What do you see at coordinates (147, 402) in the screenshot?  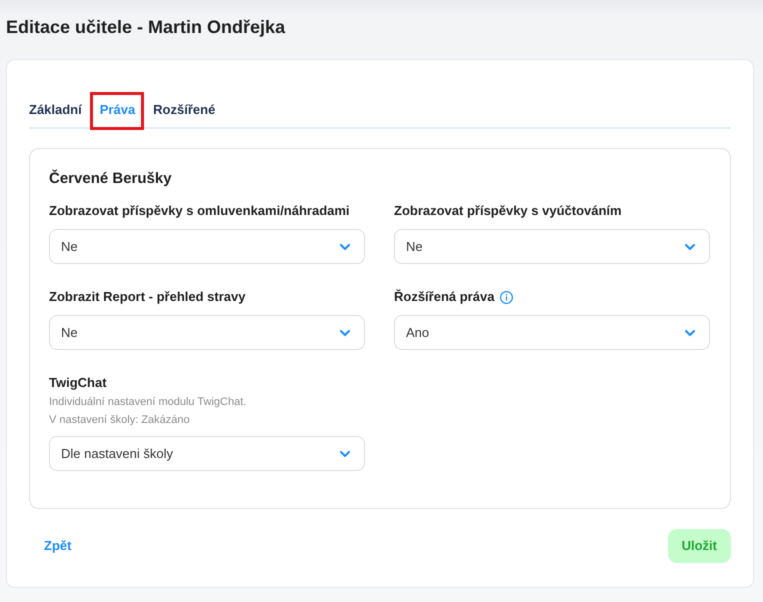 I see `help-text: Individuální nastavení modulu TwigChat.` at bounding box center [147, 402].